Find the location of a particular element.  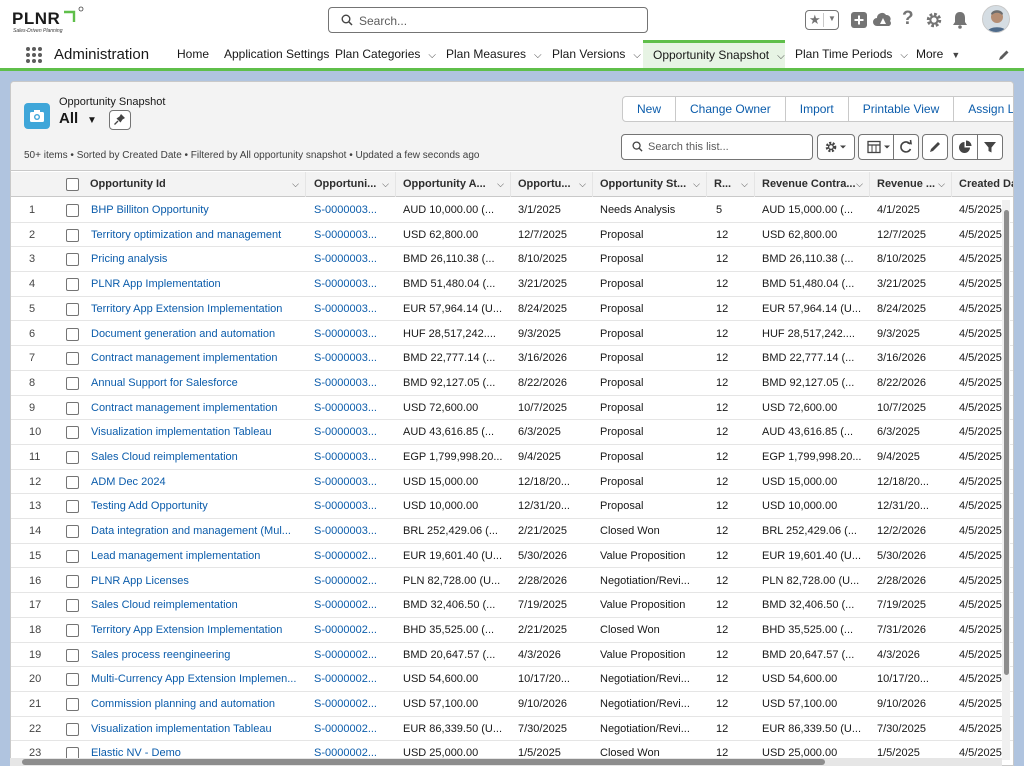

nav-item-home: Home is located at coordinates (193, 54).